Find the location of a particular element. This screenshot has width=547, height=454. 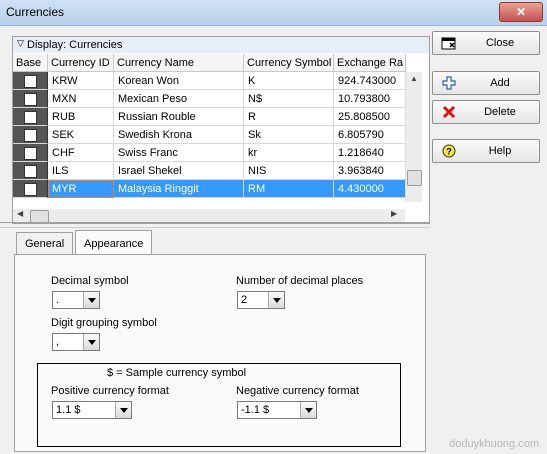

question-icon: ? is located at coordinates (449, 151).